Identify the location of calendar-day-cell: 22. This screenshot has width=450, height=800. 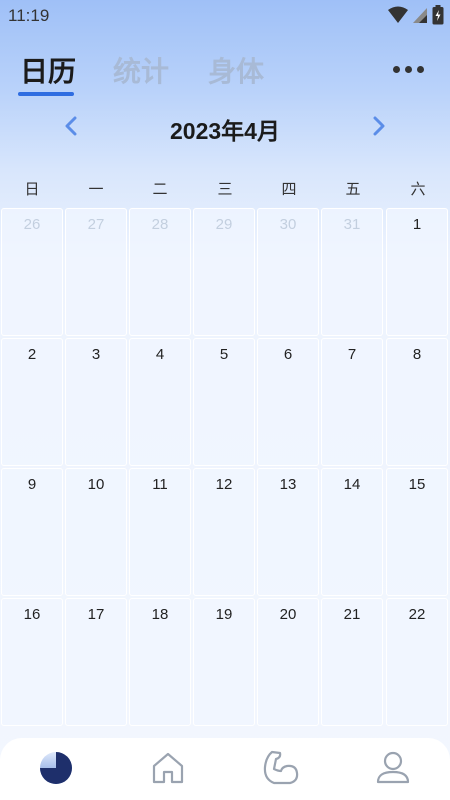
(417, 662).